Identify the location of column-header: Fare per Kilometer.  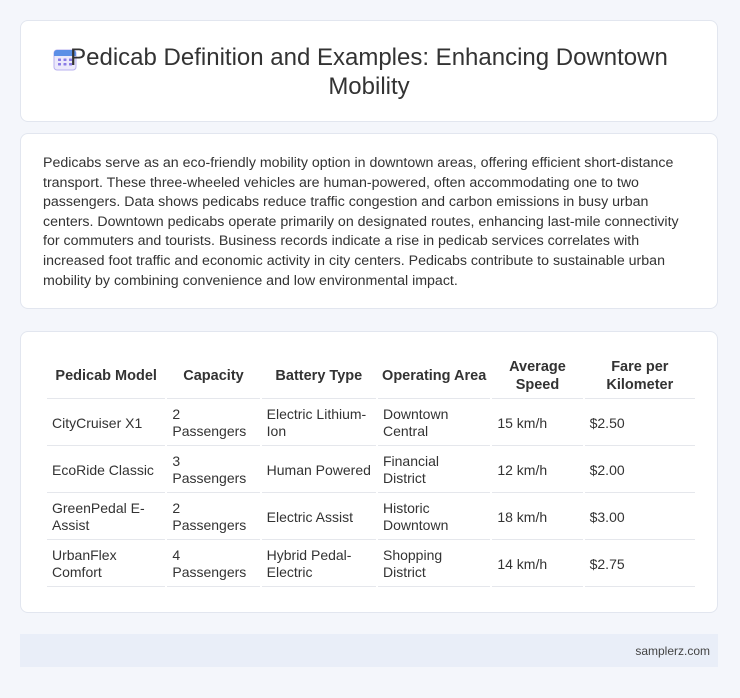
(639, 376).